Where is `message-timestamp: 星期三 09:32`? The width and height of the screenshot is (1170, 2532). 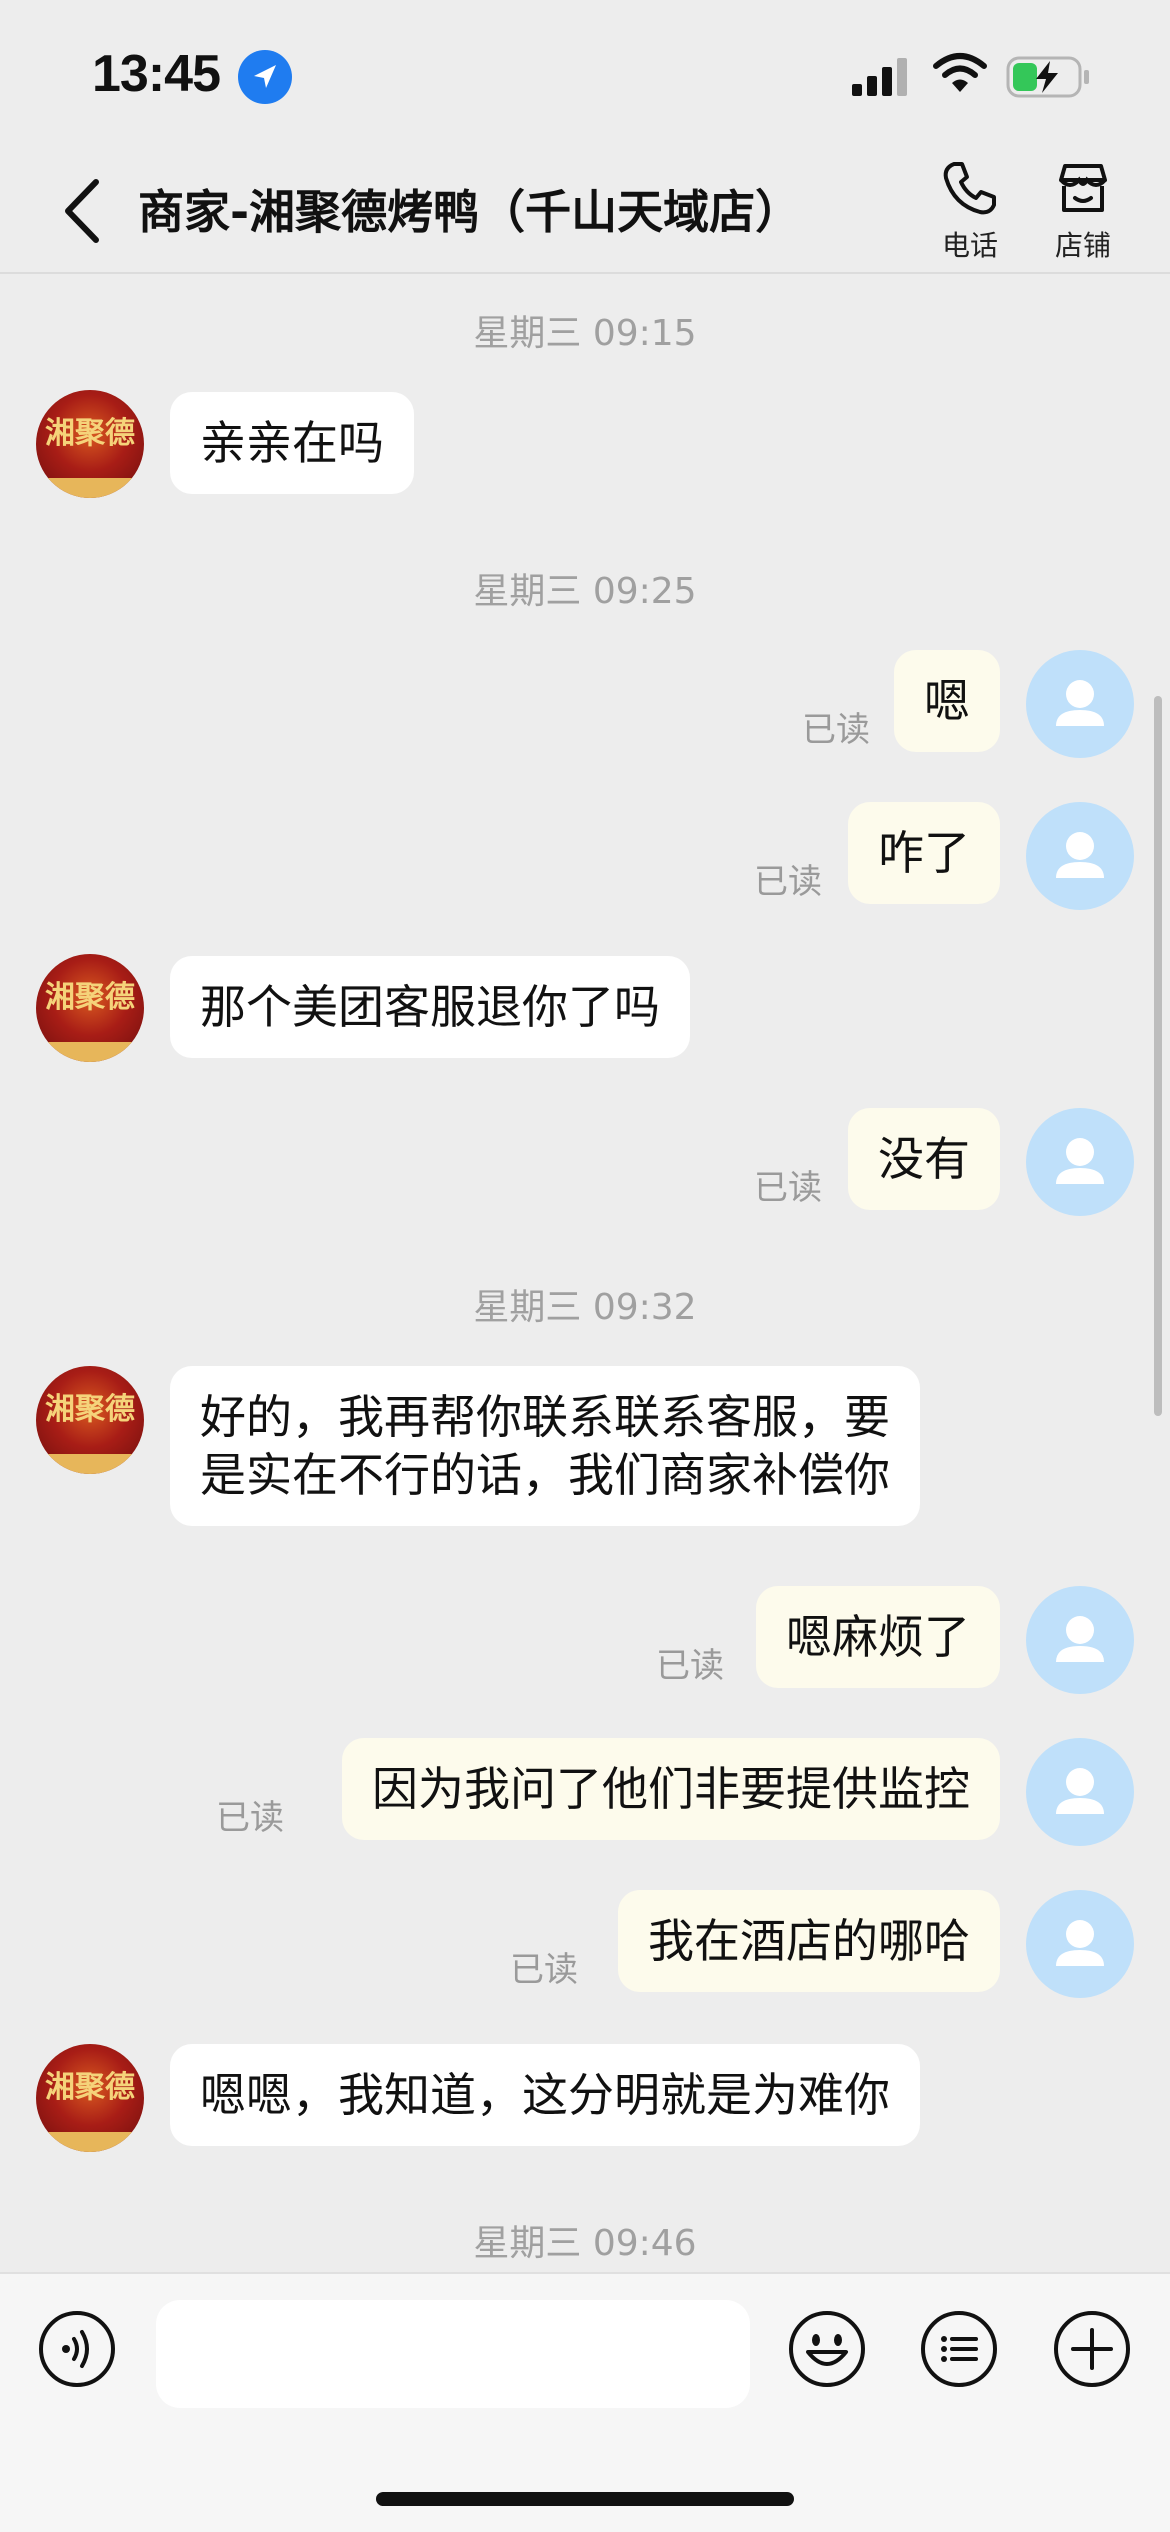
message-timestamp: 星期三 09:32 is located at coordinates (585, 1307).